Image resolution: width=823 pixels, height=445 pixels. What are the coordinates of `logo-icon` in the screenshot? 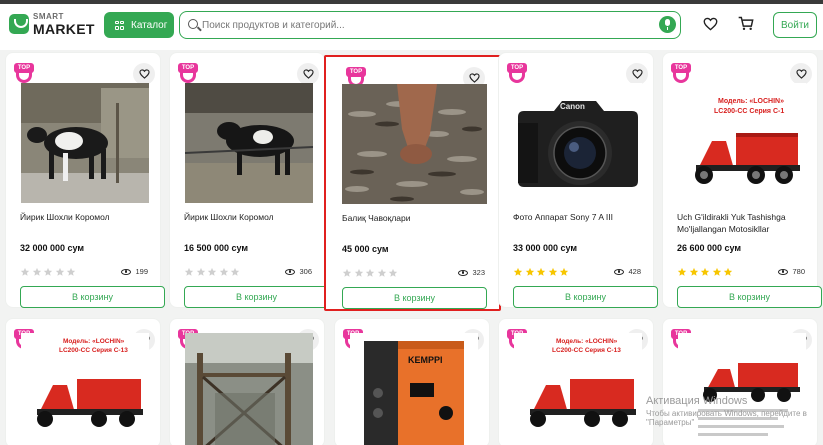 It's located at (19, 24).